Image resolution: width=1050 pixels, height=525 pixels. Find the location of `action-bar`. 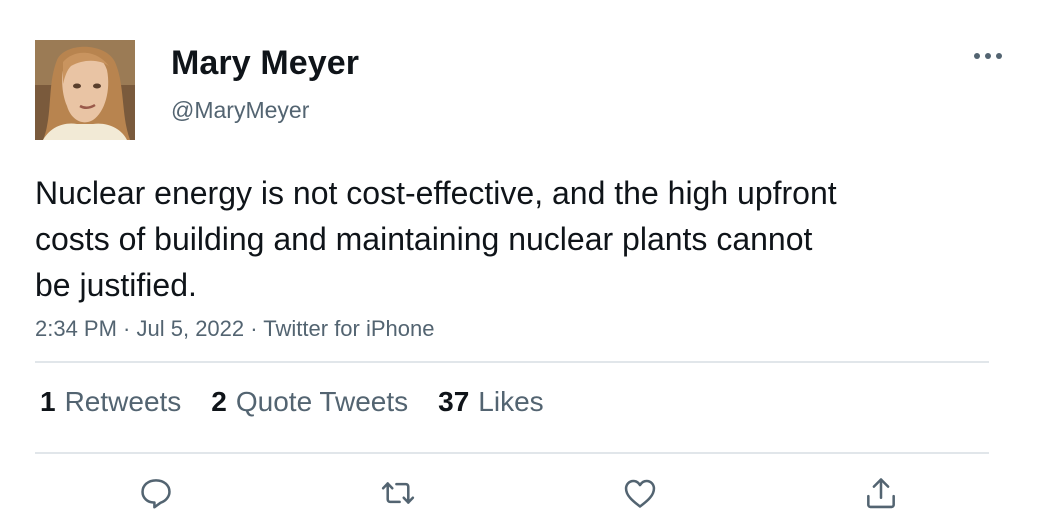

action-bar is located at coordinates (525, 495).